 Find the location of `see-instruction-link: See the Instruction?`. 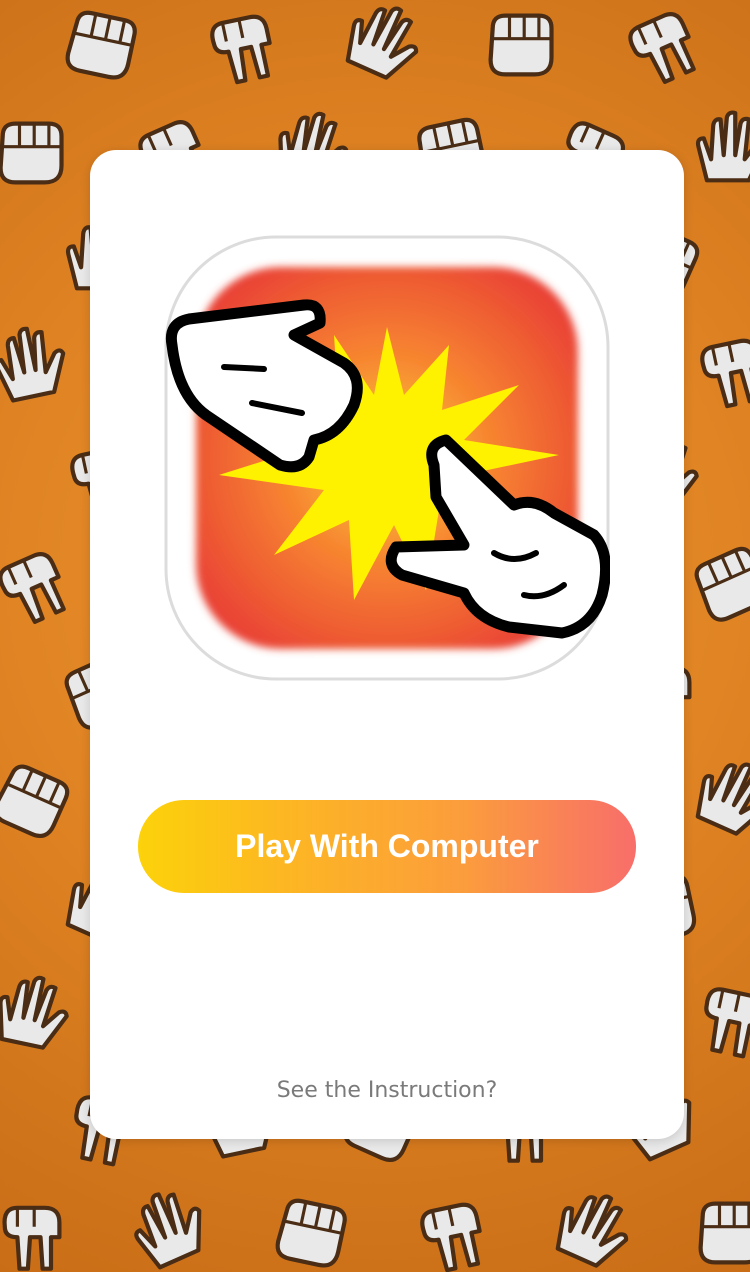

see-instruction-link: See the Instruction? is located at coordinates (387, 1090).